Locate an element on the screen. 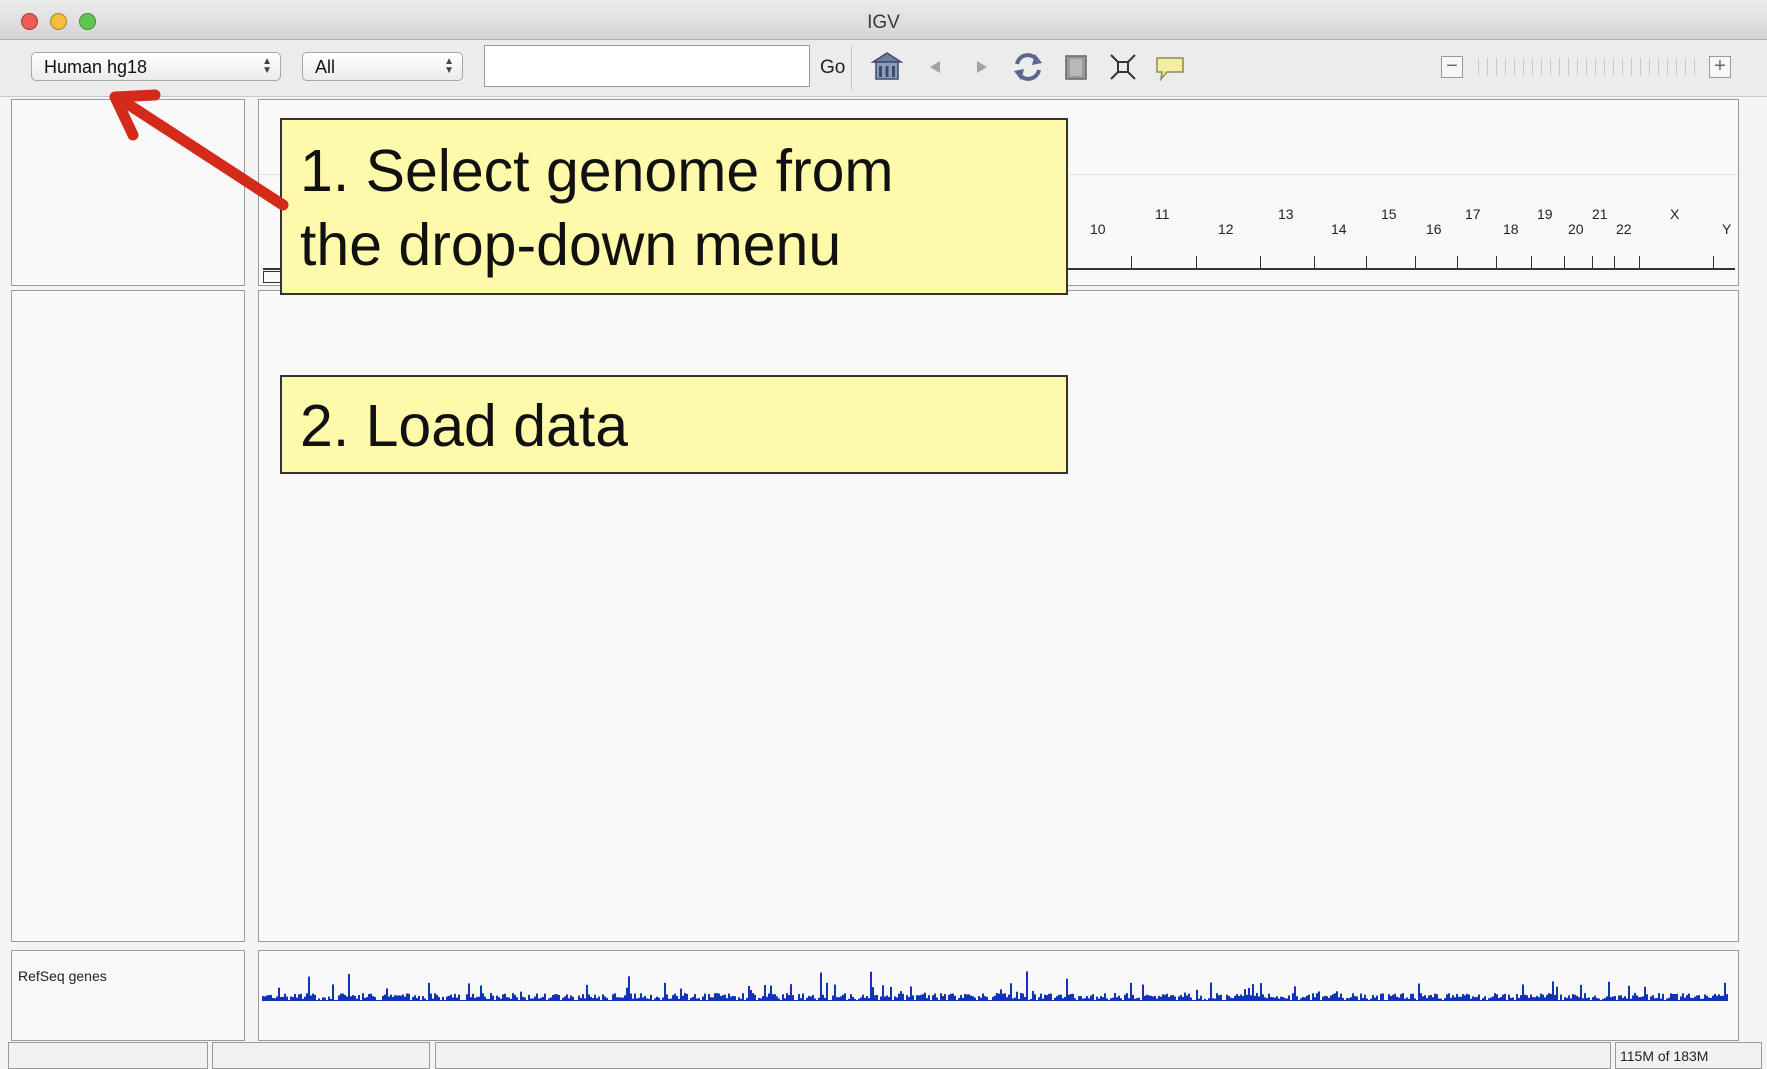 The width and height of the screenshot is (1767, 1069). chromosome-label: 18 is located at coordinates (1511, 229).